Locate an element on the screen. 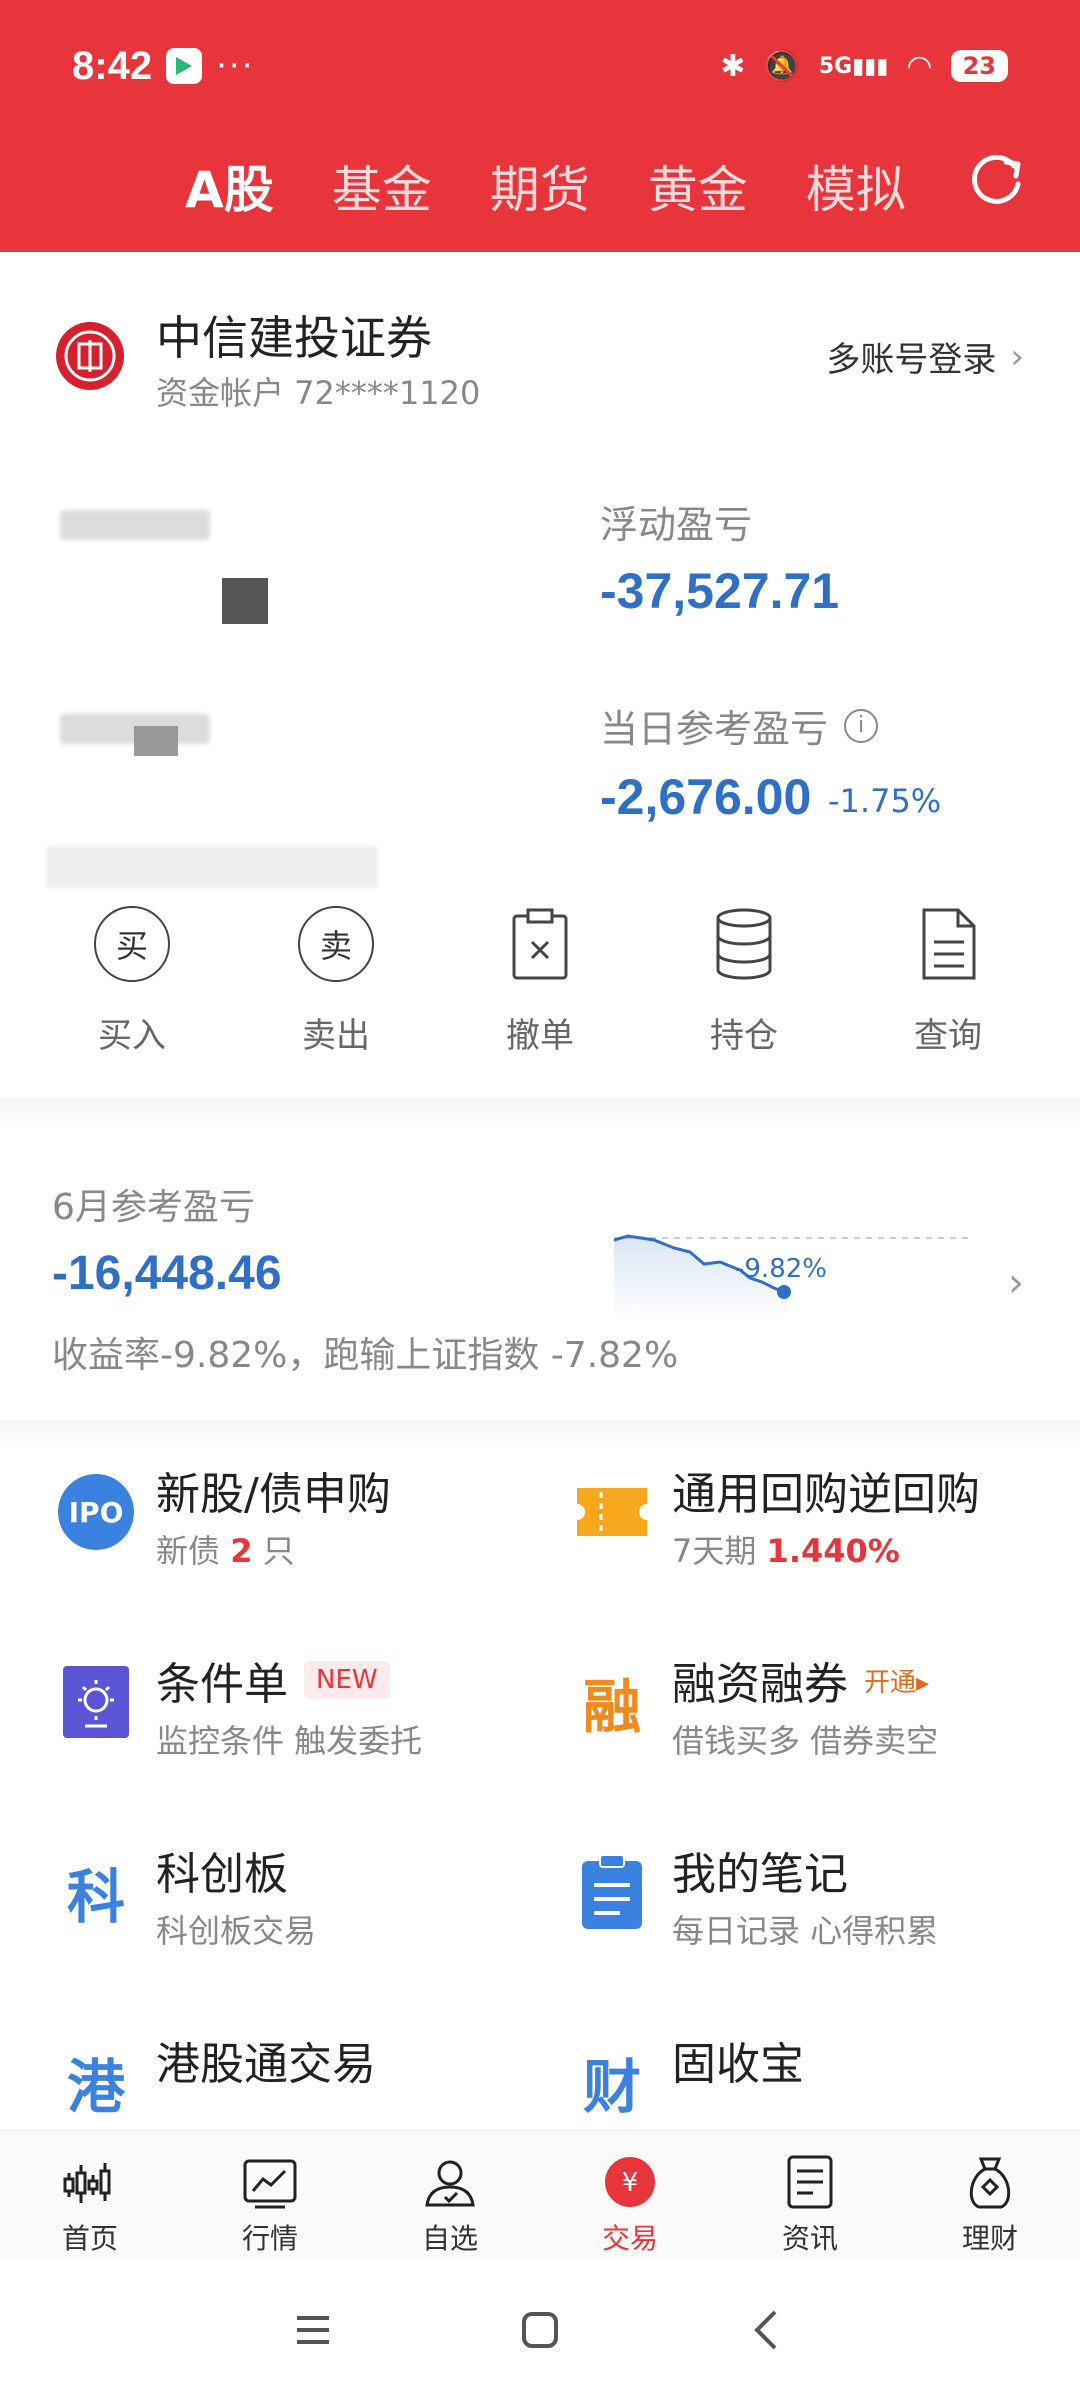  mute-icon: 🔕 is located at coordinates (782, 66).